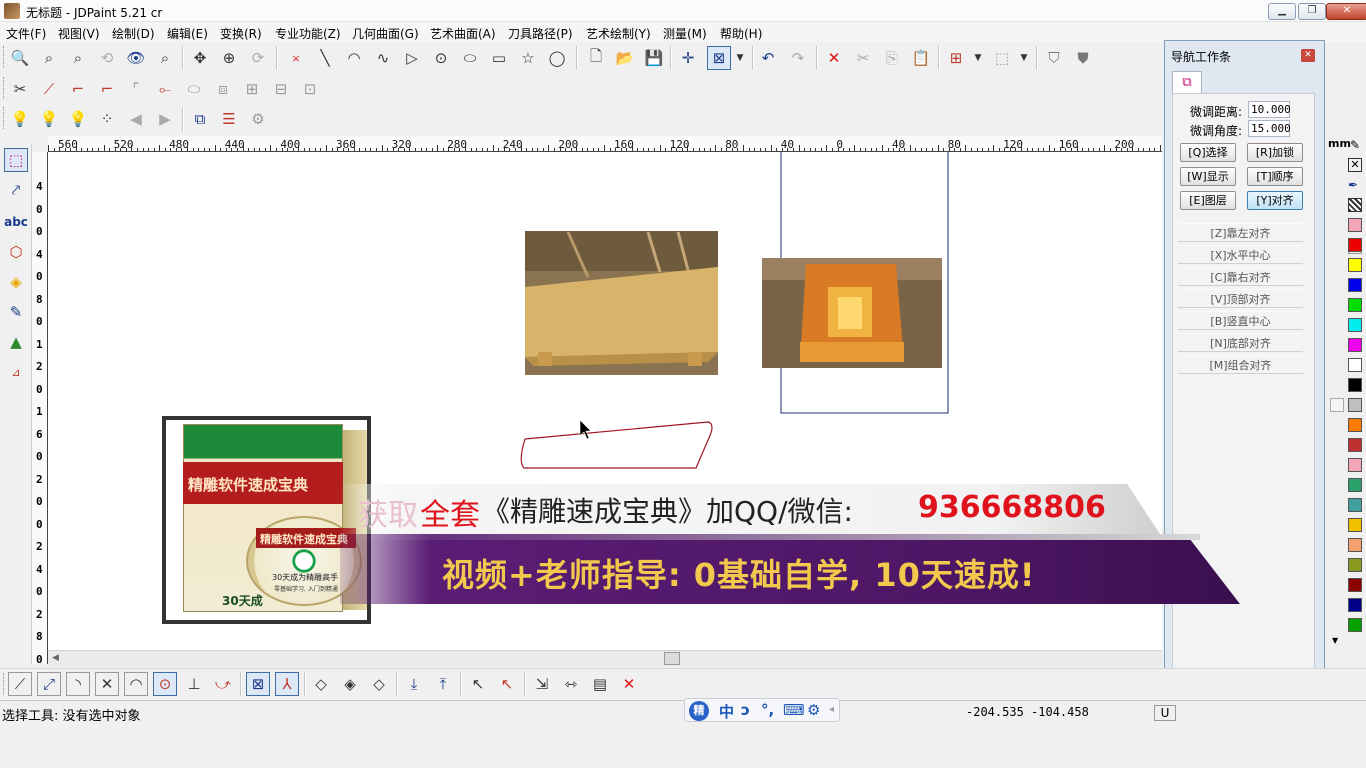 The width and height of the screenshot is (1366, 768). What do you see at coordinates (165, 89) in the screenshot?
I see `join-icon: ⟜` at bounding box center [165, 89].